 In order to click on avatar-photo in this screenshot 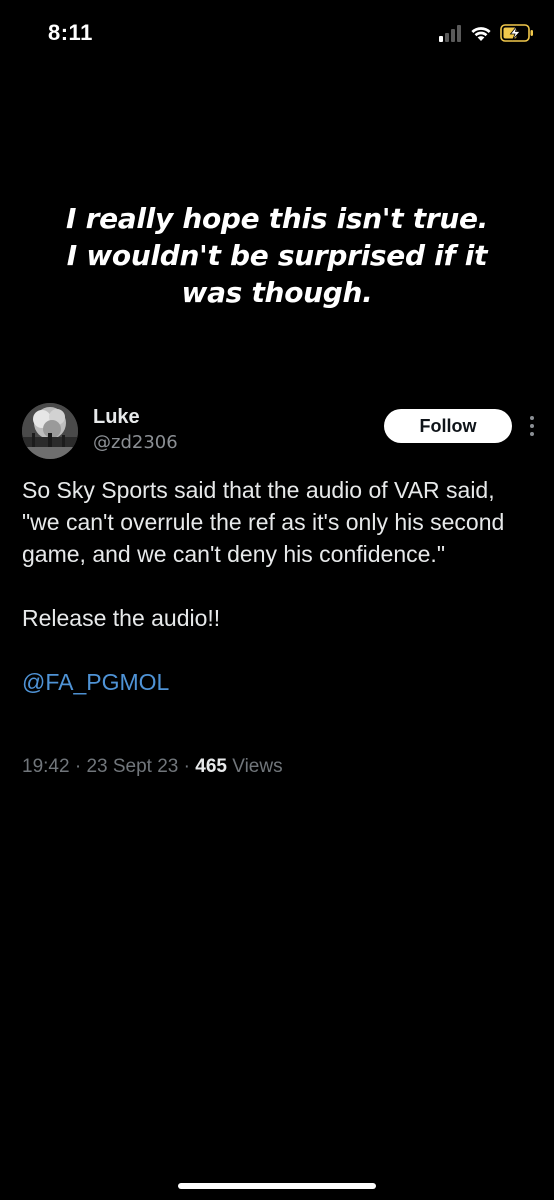, I will do `click(50, 431)`.